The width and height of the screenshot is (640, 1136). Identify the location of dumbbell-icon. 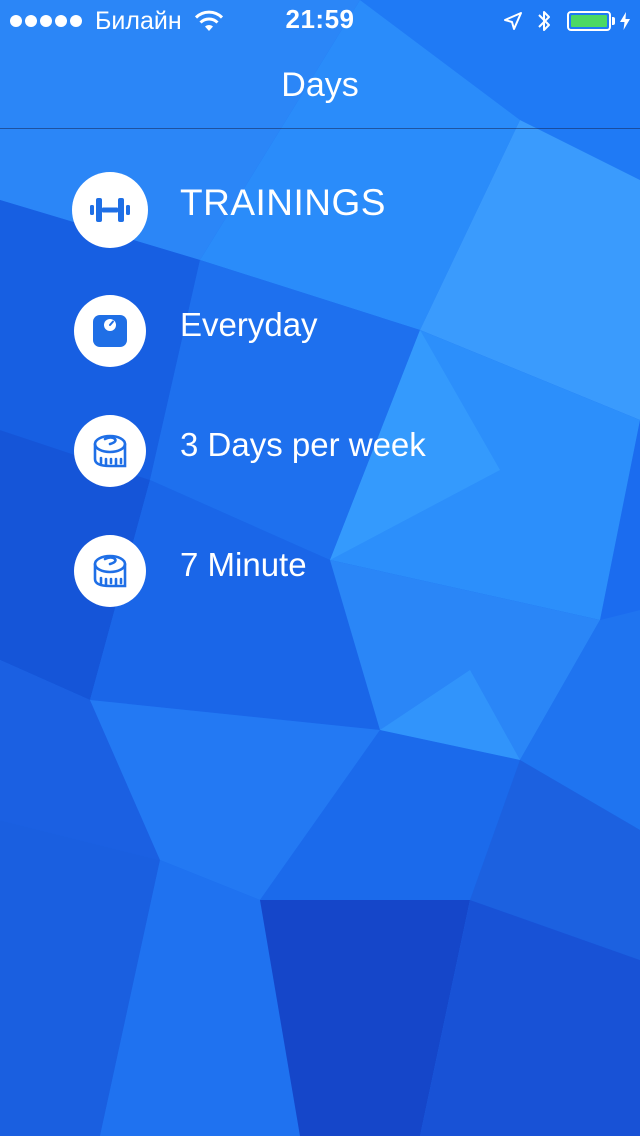
(110, 210).